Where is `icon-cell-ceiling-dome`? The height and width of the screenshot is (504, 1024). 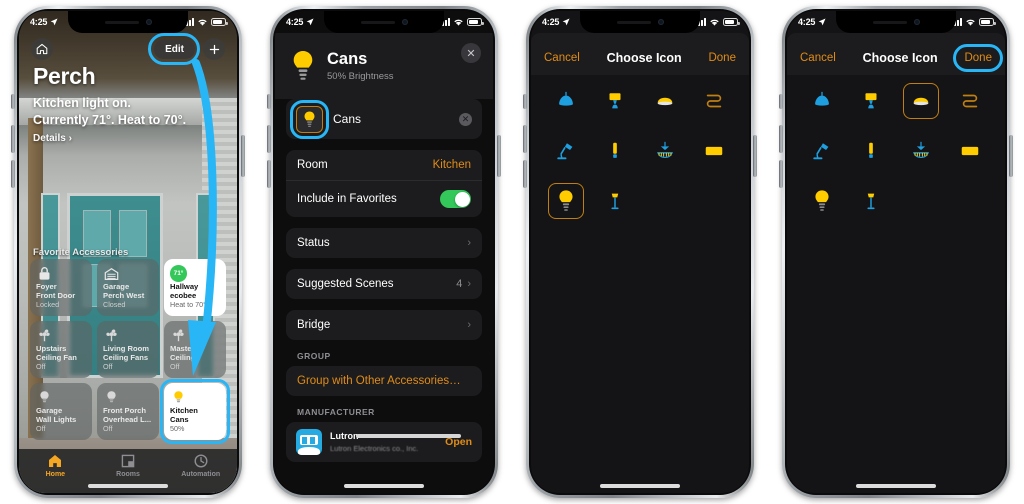 icon-cell-ceiling-dome is located at coordinates (665, 101).